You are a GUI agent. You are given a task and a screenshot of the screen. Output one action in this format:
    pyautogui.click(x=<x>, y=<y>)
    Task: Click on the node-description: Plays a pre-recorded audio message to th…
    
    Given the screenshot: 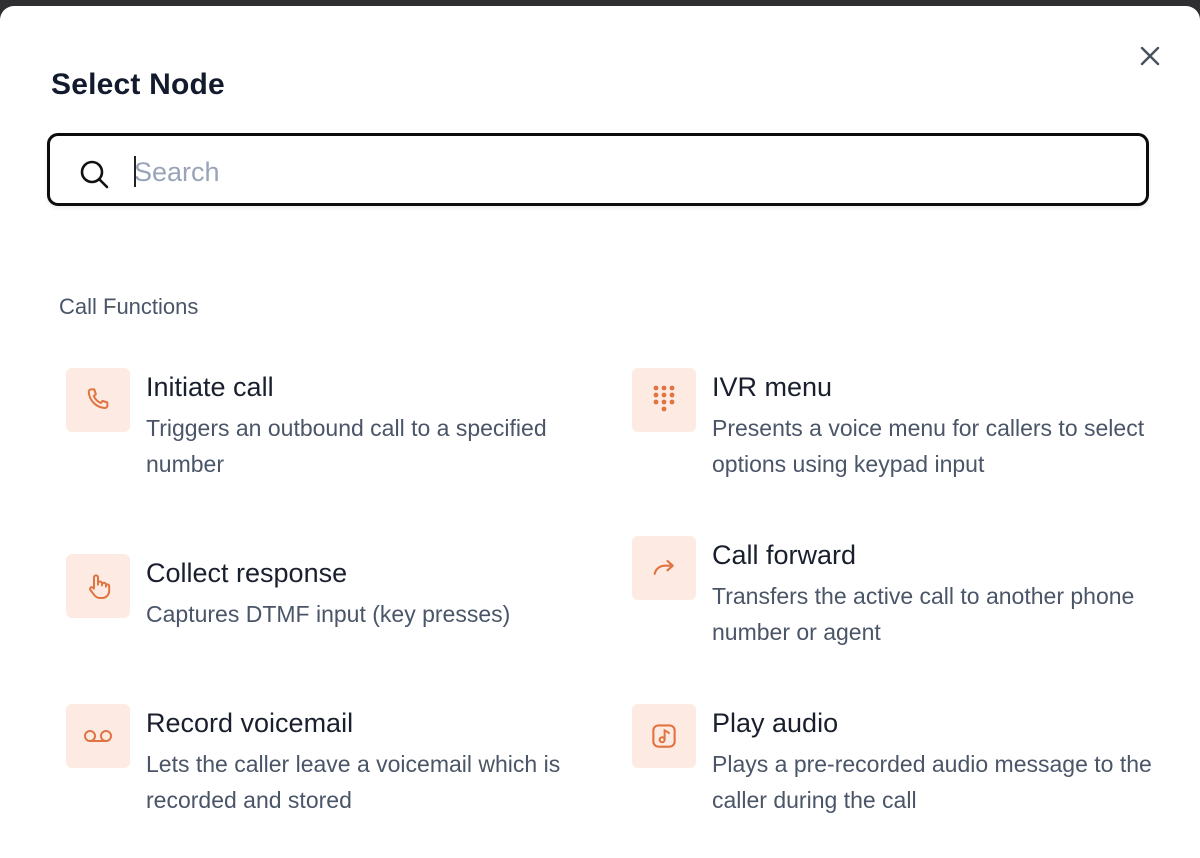 What is the action you would take?
    pyautogui.click(x=932, y=782)
    